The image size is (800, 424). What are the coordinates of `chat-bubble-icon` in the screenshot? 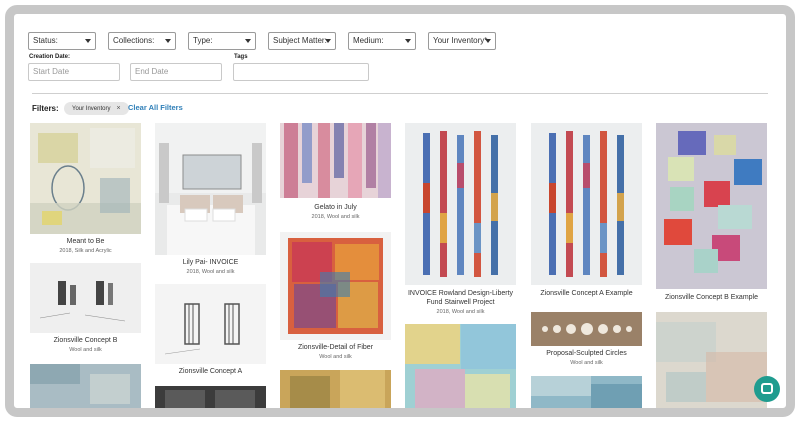 It's located at (767, 388).